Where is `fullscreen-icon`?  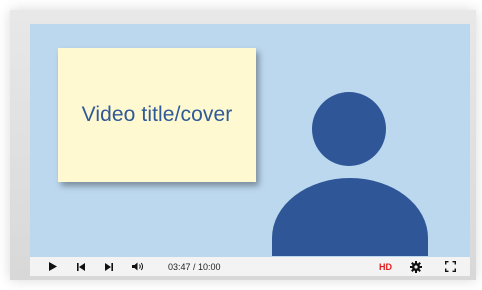
fullscreen-icon is located at coordinates (450, 266).